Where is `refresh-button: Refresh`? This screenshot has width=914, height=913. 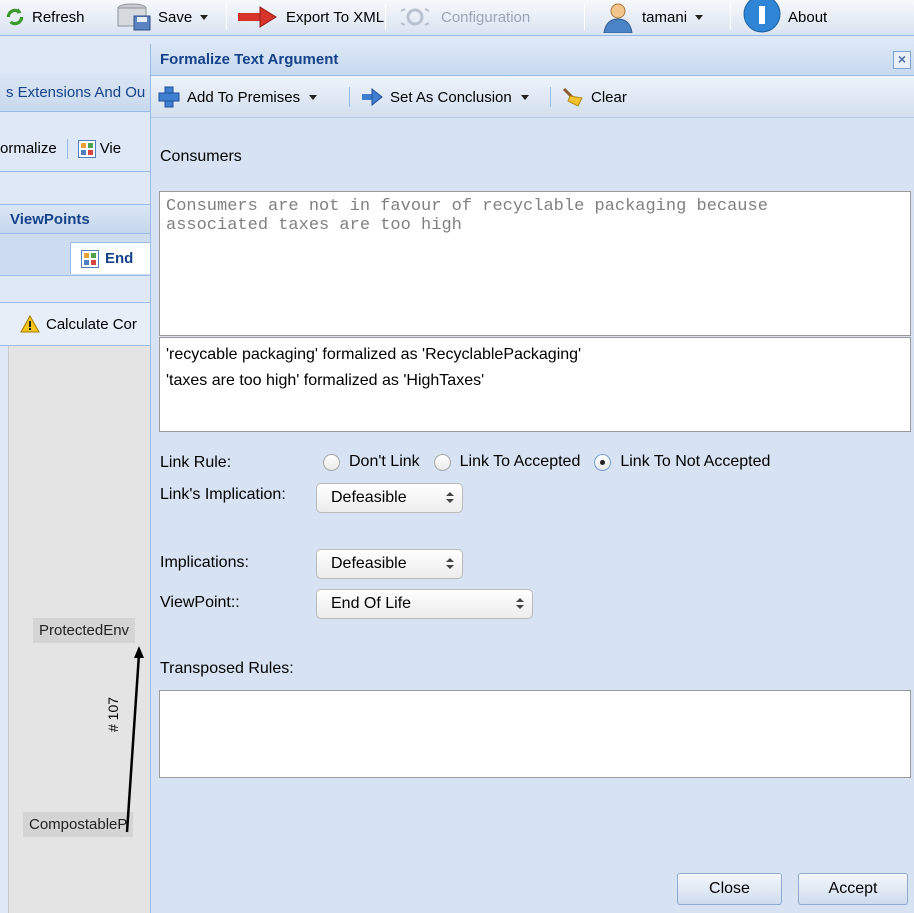
refresh-button: Refresh is located at coordinates (44, 17).